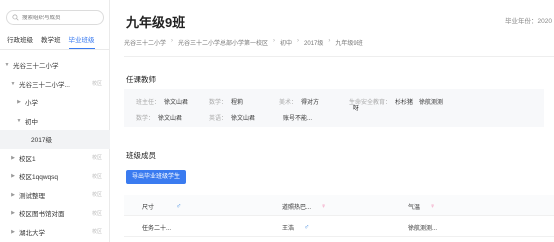  I want to click on tab-graduated-class: 毕业班级, so click(81, 41).